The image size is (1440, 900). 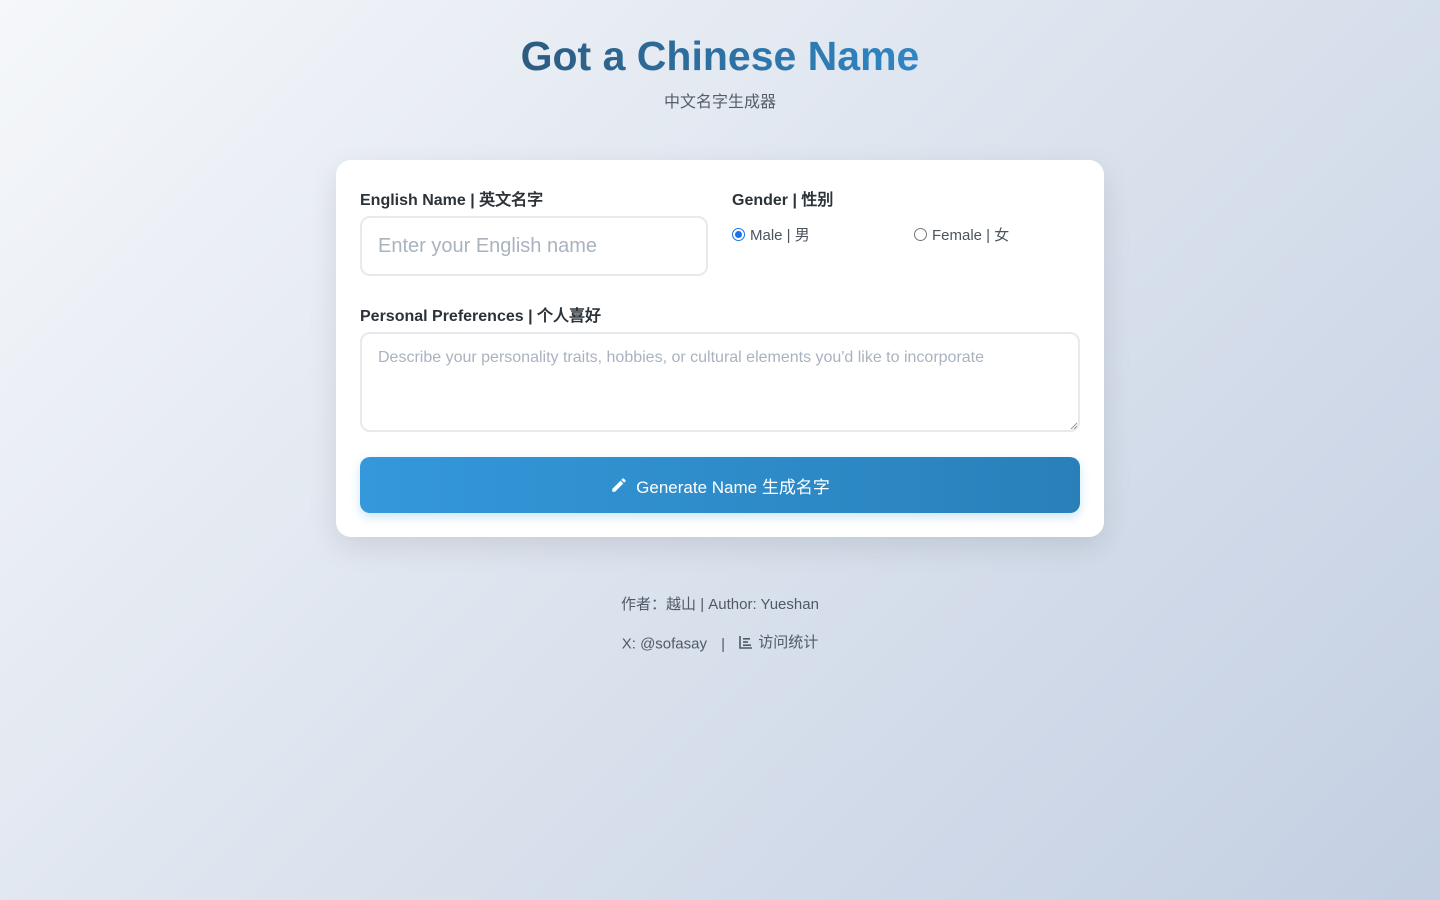 I want to click on generate-name-button: Generate Name 生成名字, so click(x=720, y=485).